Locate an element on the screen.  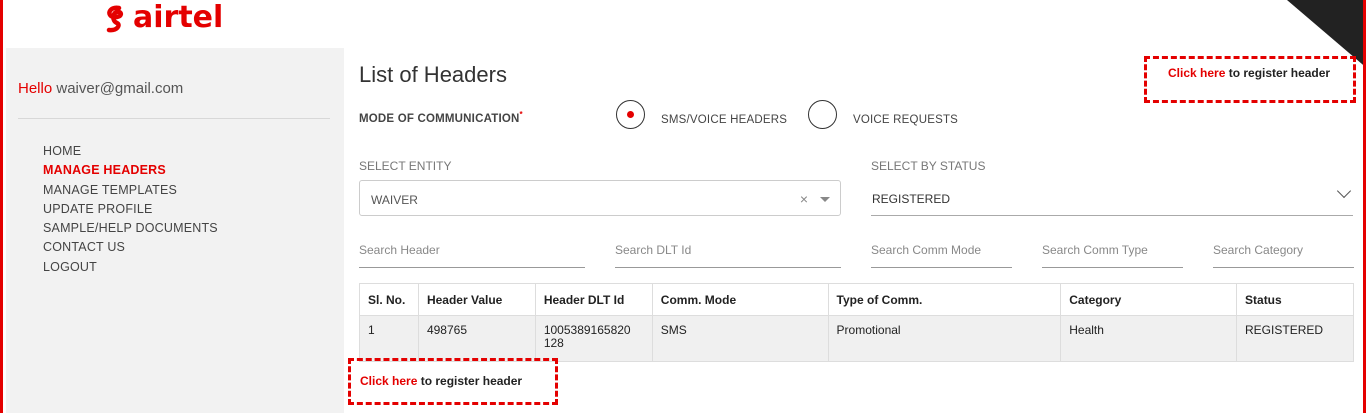
search-comm-mode-input is located at coordinates (941, 250).